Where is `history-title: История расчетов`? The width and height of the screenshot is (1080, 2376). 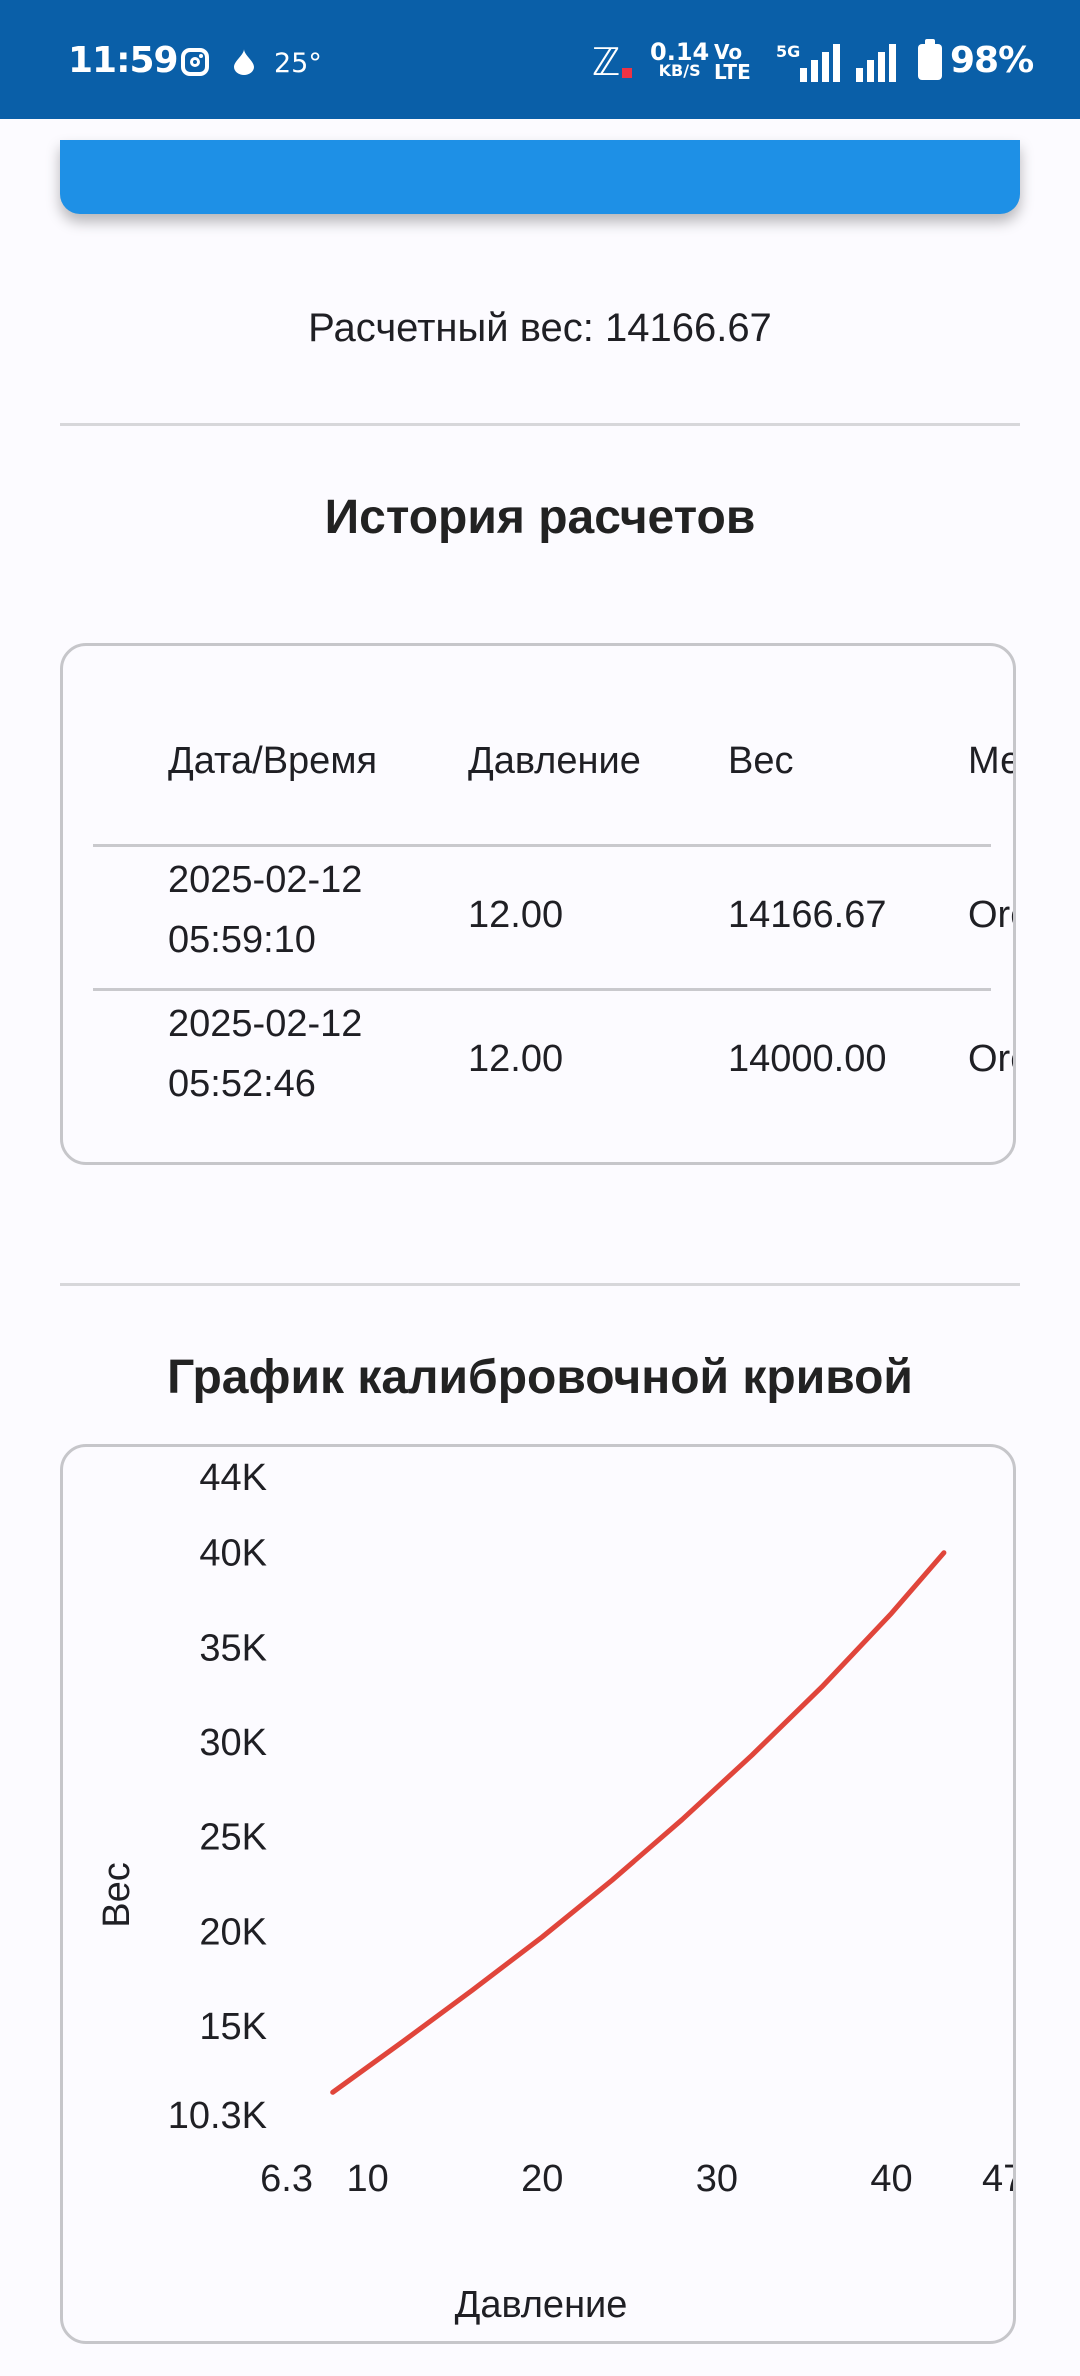 history-title: История расчетов is located at coordinates (540, 517).